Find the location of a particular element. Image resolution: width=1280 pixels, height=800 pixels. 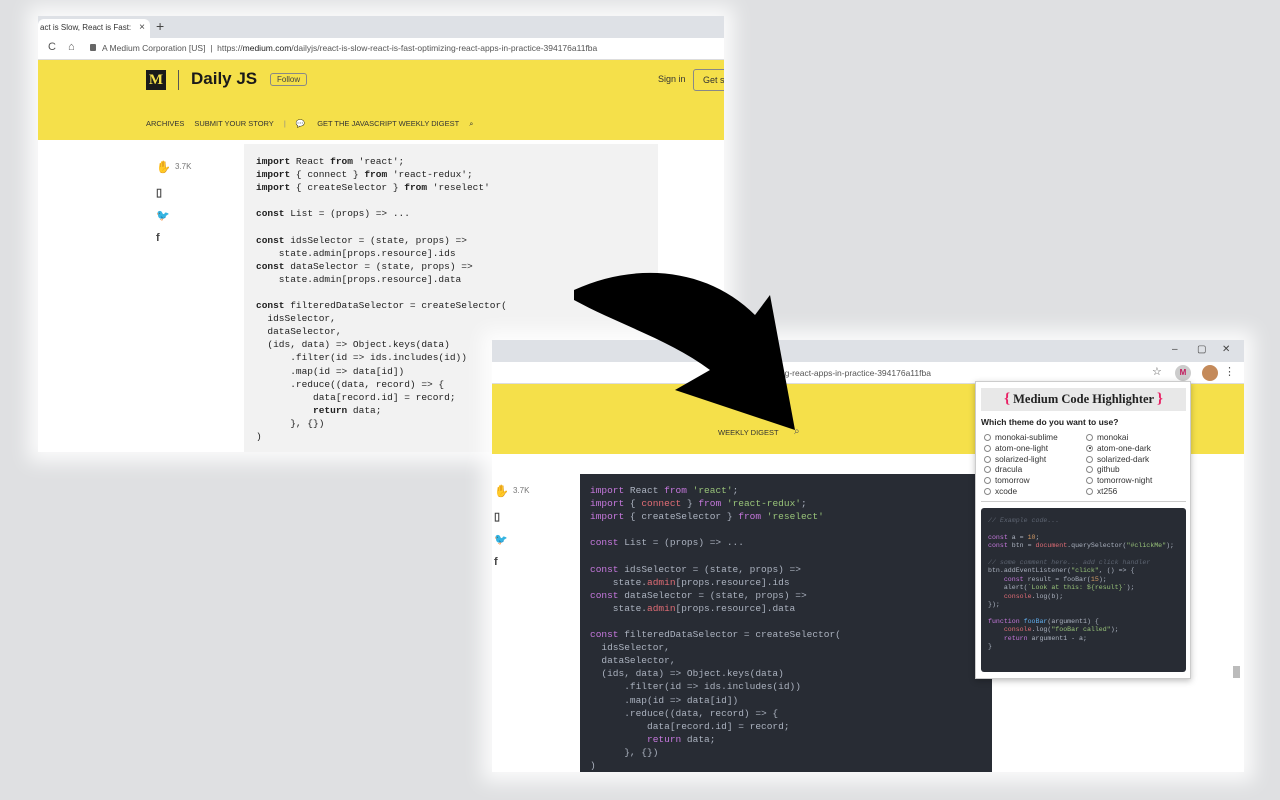

theme-option-monokai-sublime: monokai-sublime is located at coordinates (1021, 437).